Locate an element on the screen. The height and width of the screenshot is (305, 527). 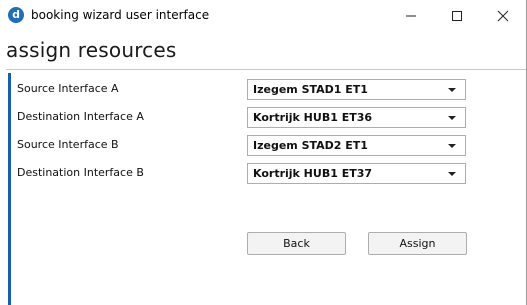
title-bar: d booking wizard user interface is located at coordinates (263, 16).